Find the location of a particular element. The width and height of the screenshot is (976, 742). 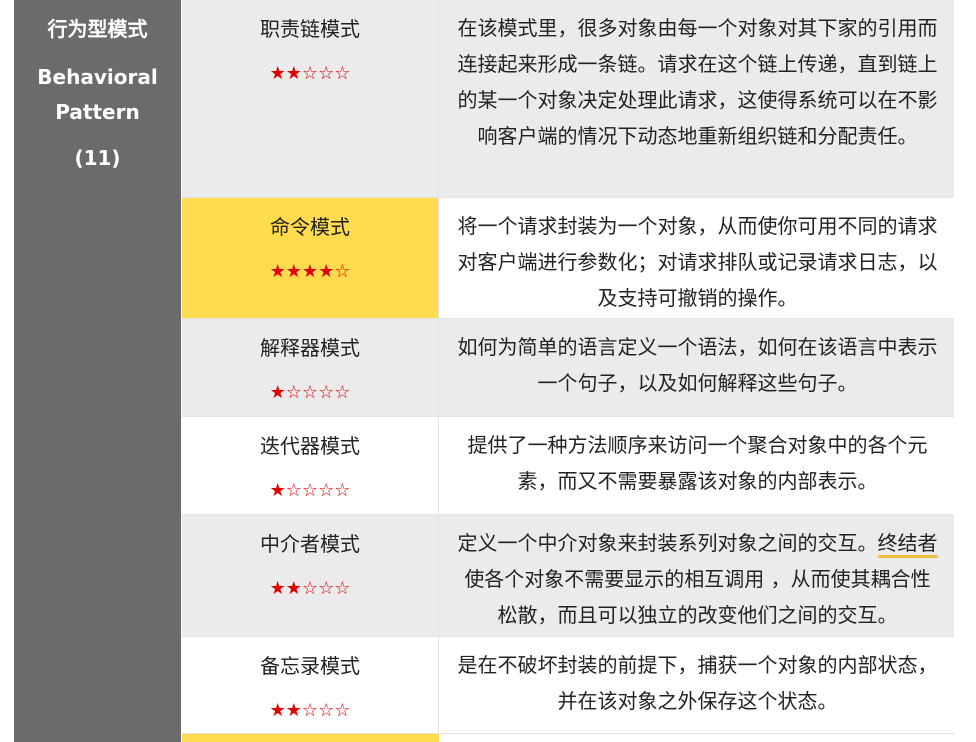

pattern-name-cell: 中介者模式 ★★☆☆☆ is located at coordinates (310, 575).